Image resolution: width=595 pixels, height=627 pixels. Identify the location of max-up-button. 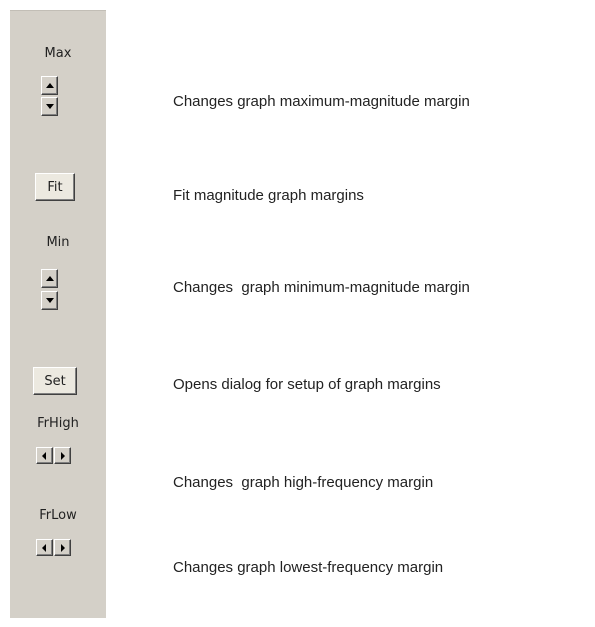
(49, 85).